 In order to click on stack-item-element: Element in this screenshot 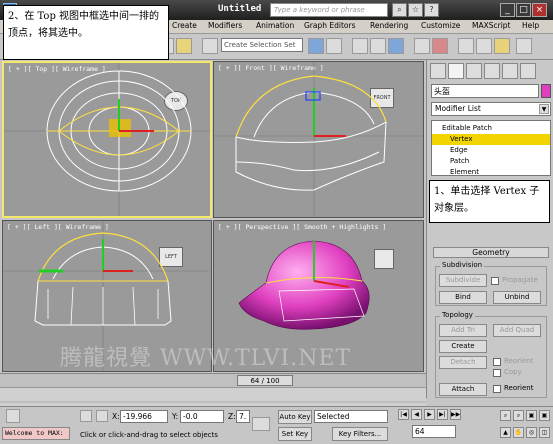, I will do `click(491, 172)`.